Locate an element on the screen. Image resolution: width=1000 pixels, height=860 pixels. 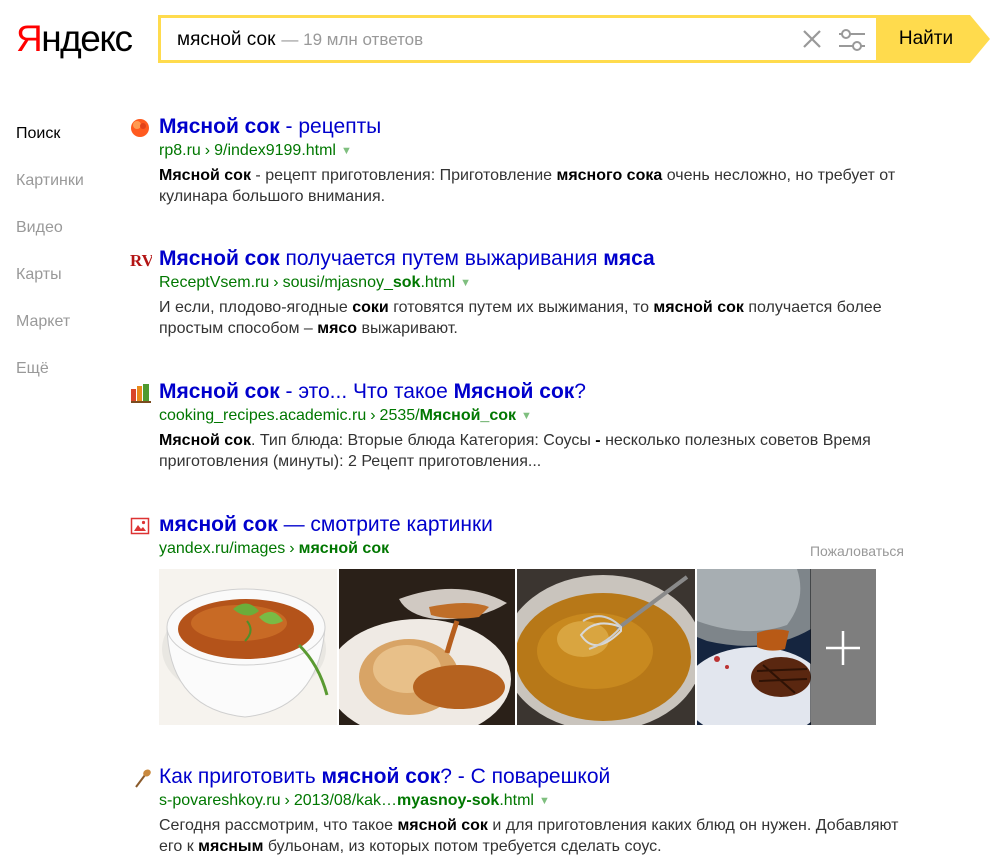
highlight: соки is located at coordinates (370, 307).